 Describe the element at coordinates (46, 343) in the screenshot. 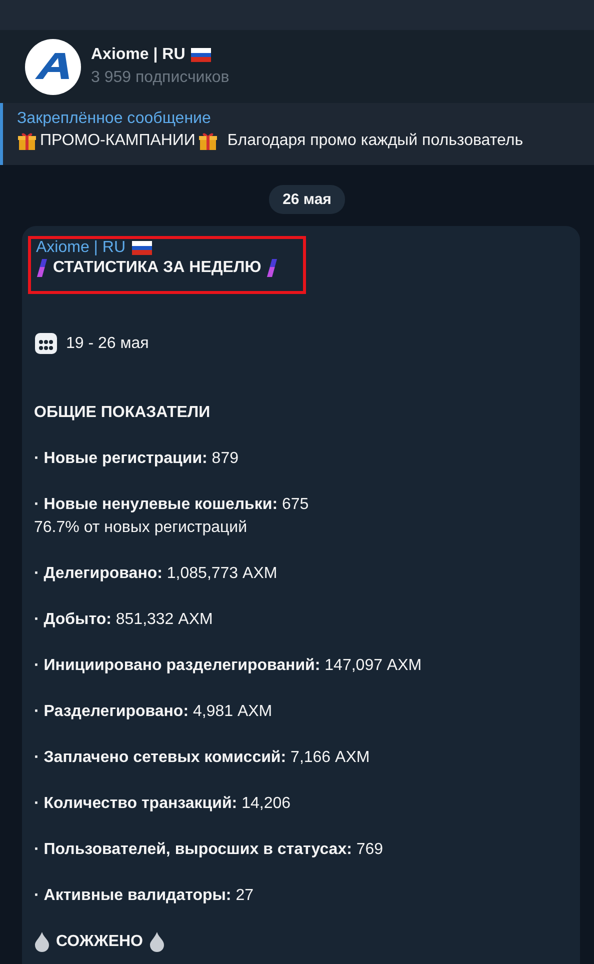

I see `calendar-icon` at that location.